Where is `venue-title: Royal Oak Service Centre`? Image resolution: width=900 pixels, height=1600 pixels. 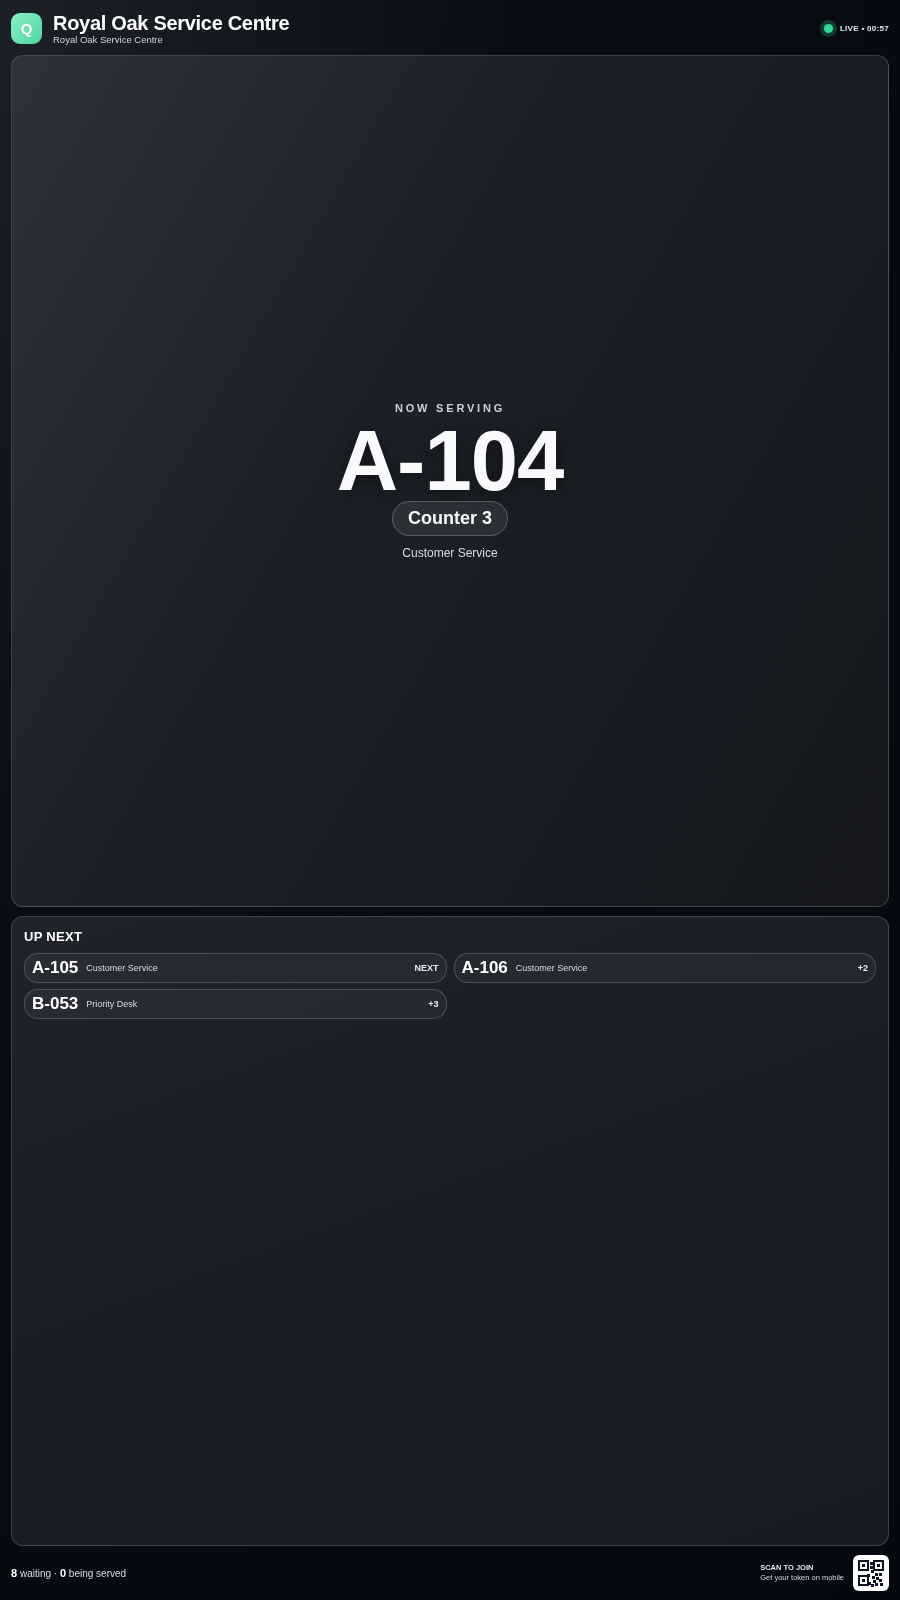
venue-title: Royal Oak Service Centre is located at coordinates (171, 23).